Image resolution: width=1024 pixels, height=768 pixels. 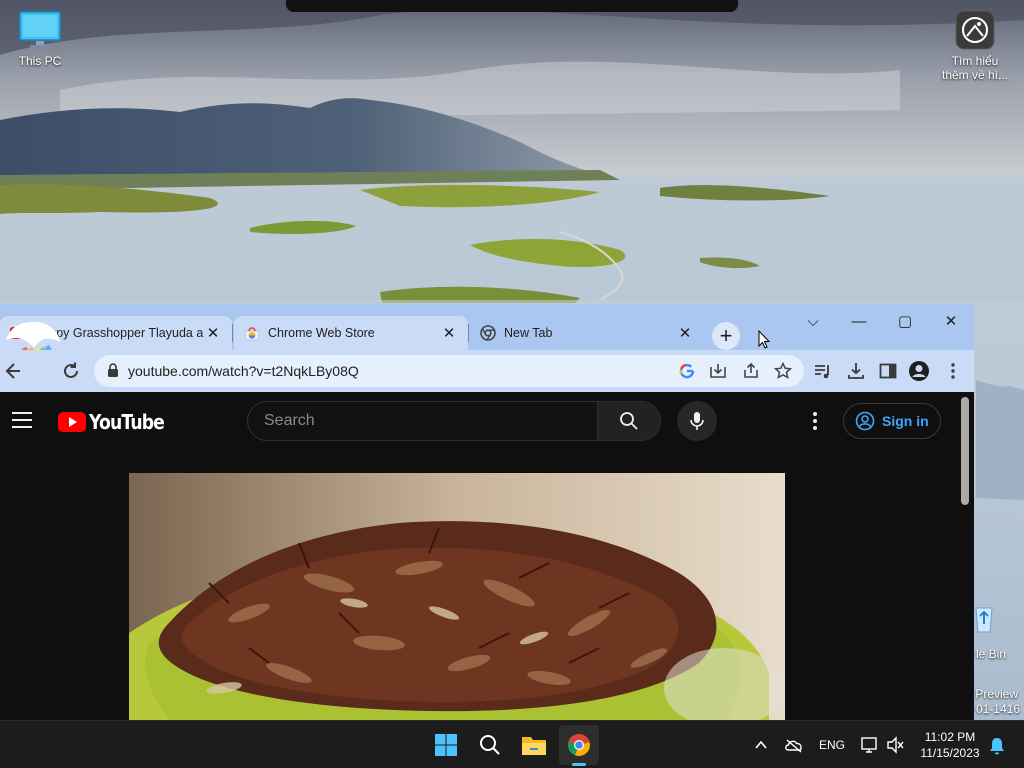 I want to click on taskbar-search-button, so click(x=490, y=745).